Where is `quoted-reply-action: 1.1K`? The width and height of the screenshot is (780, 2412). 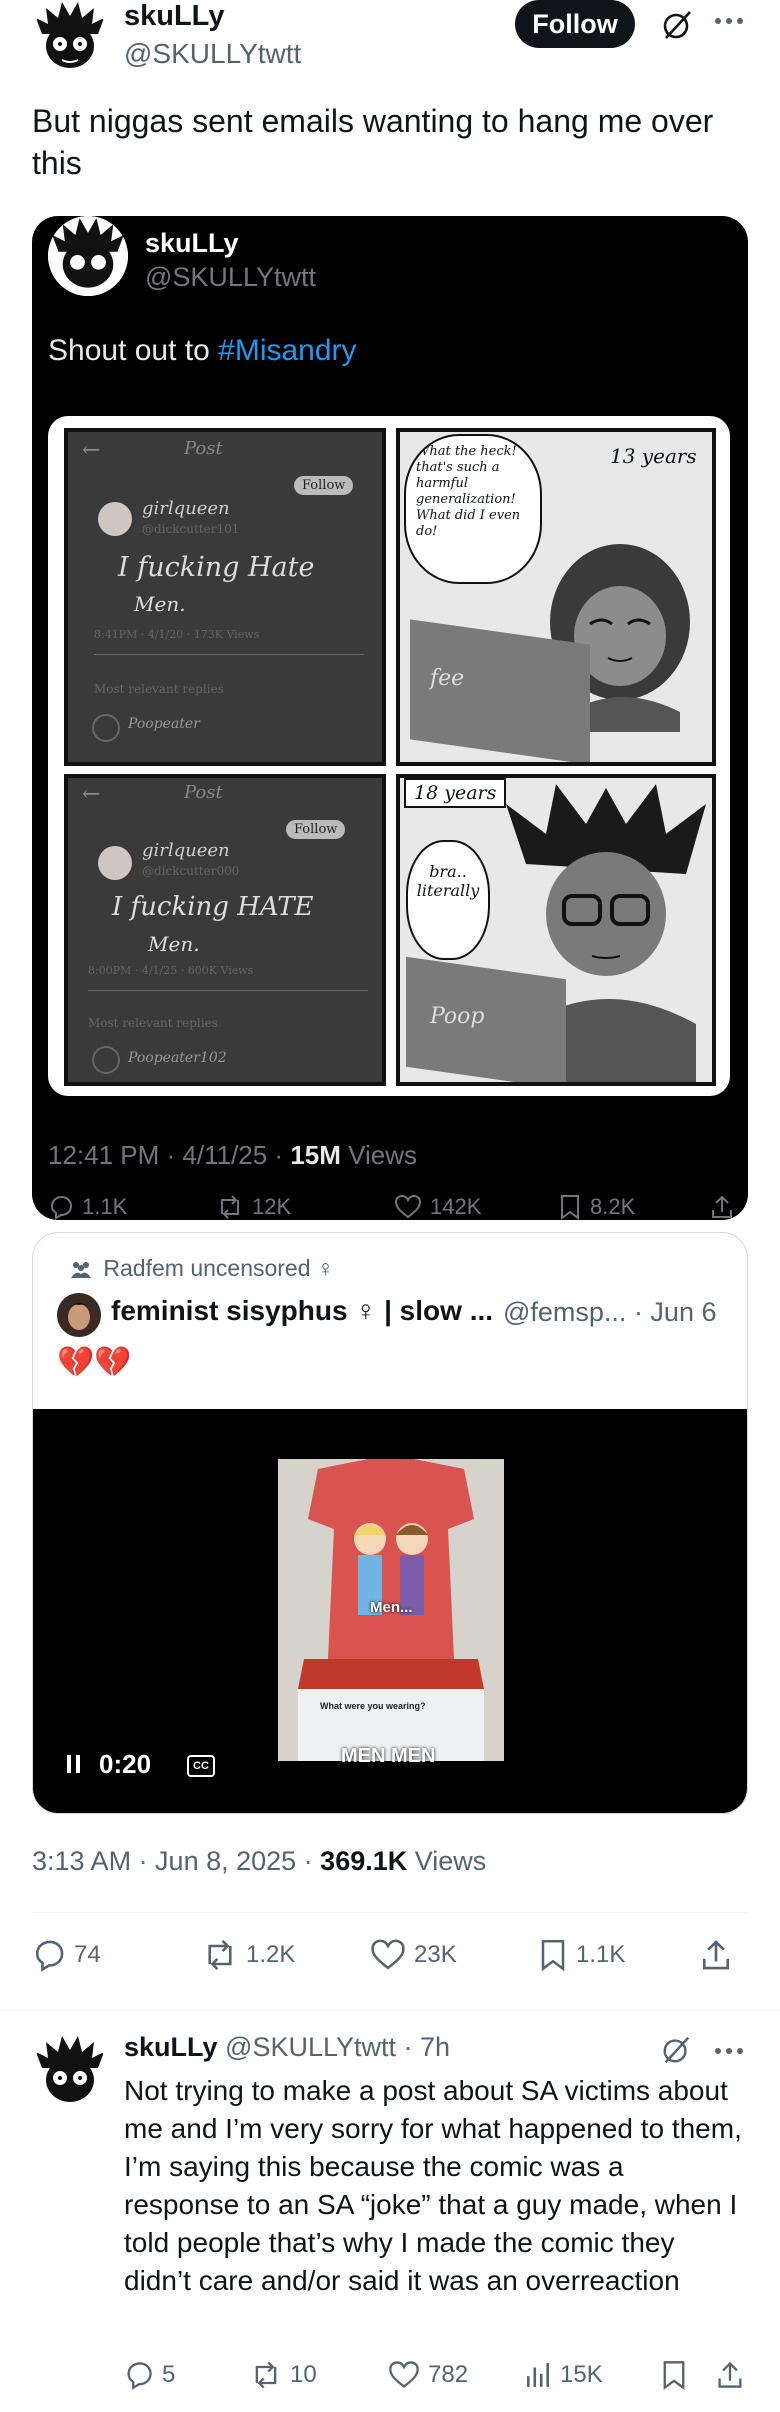
quoted-reply-action: 1.1K is located at coordinates (87, 1207).